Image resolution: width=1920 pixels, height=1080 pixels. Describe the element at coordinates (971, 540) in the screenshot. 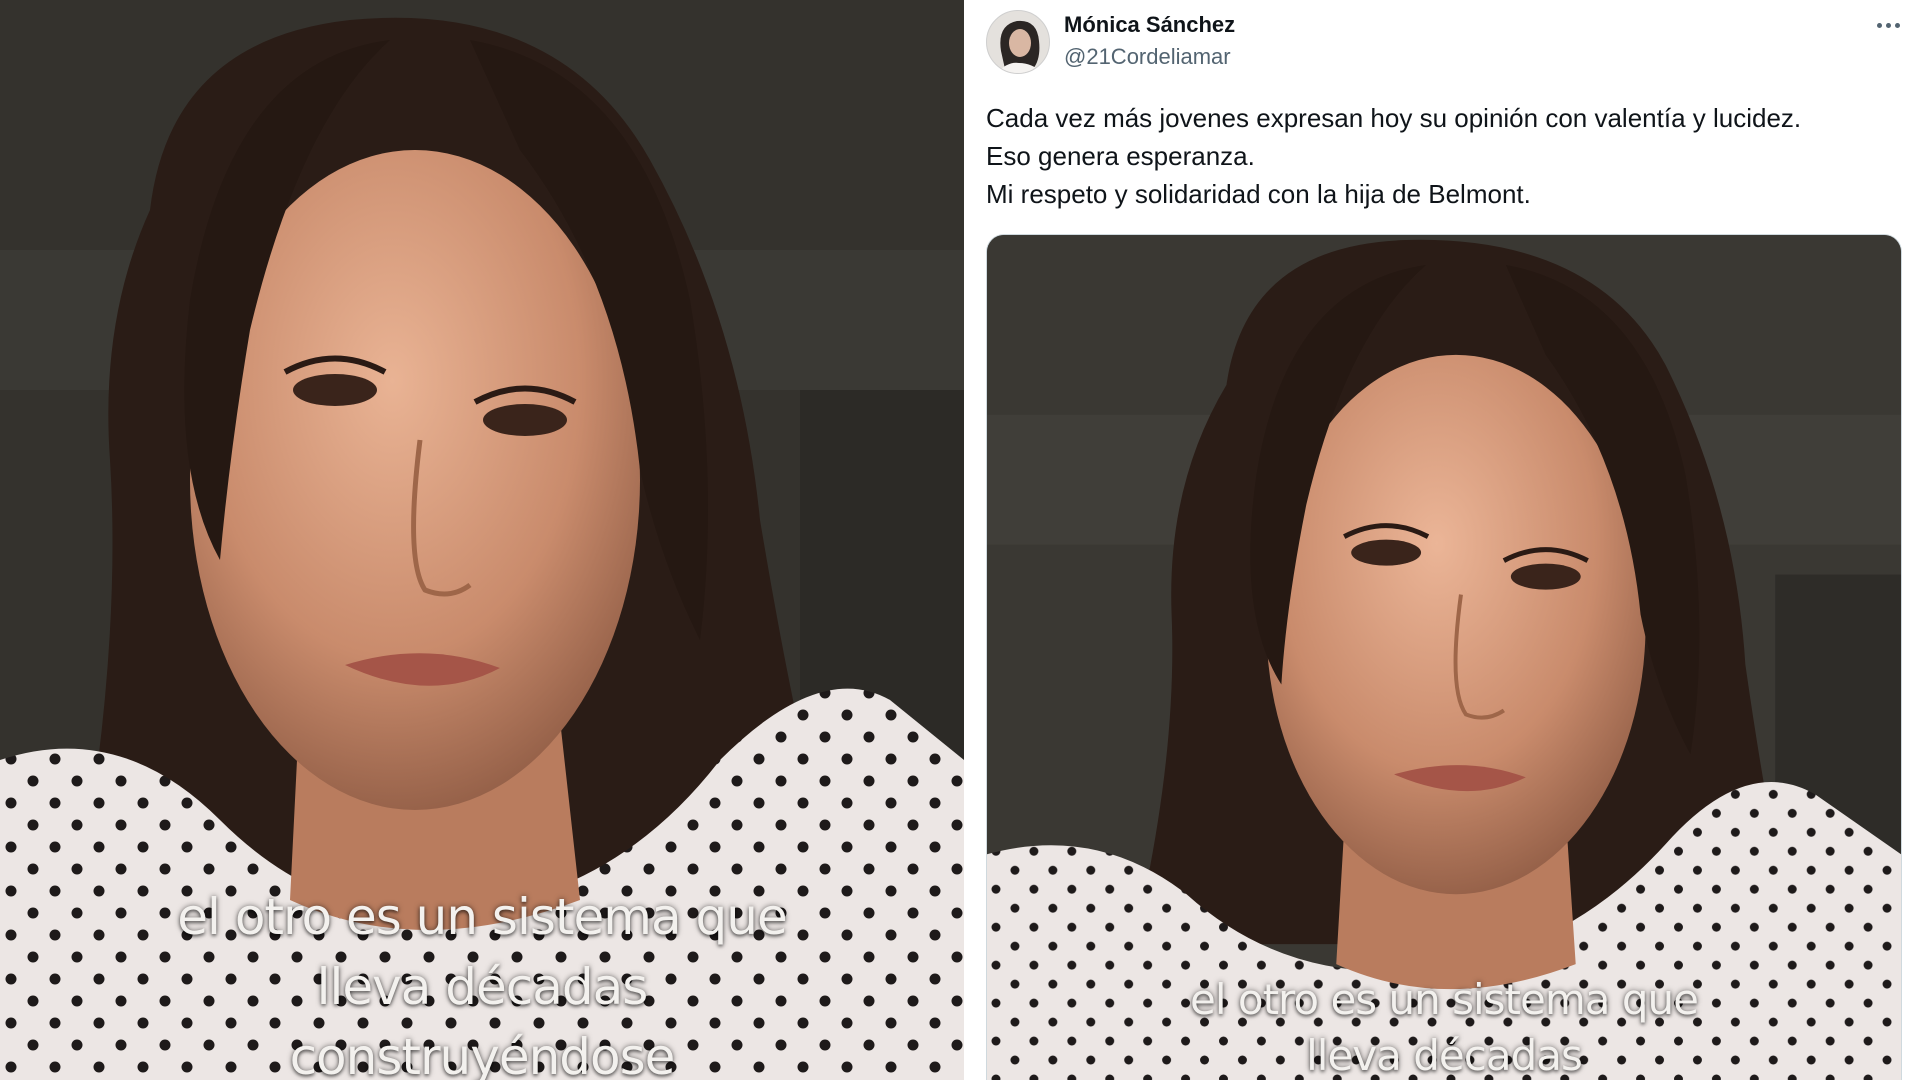

I see `panel-divider` at that location.